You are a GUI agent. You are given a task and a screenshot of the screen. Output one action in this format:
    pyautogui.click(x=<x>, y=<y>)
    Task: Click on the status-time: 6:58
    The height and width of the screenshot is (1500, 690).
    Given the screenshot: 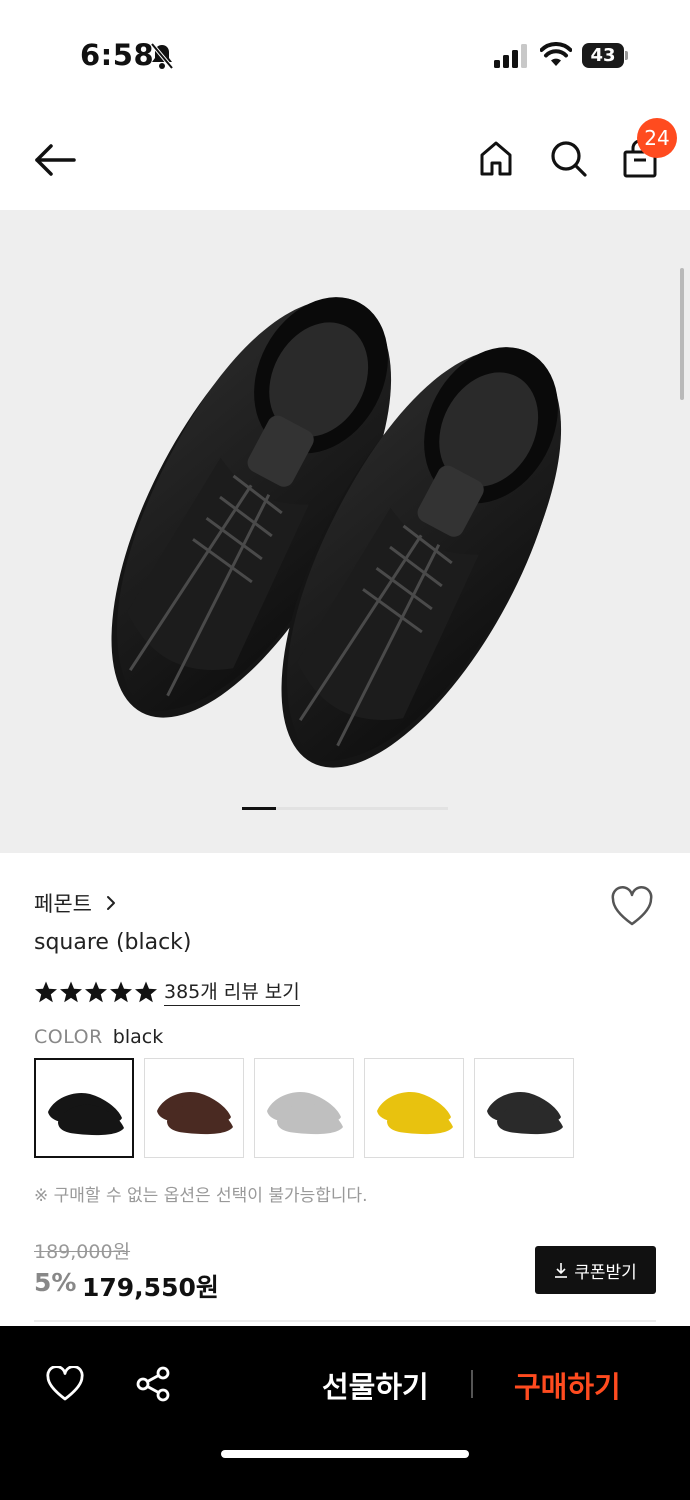 What is the action you would take?
    pyautogui.click(x=117, y=55)
    